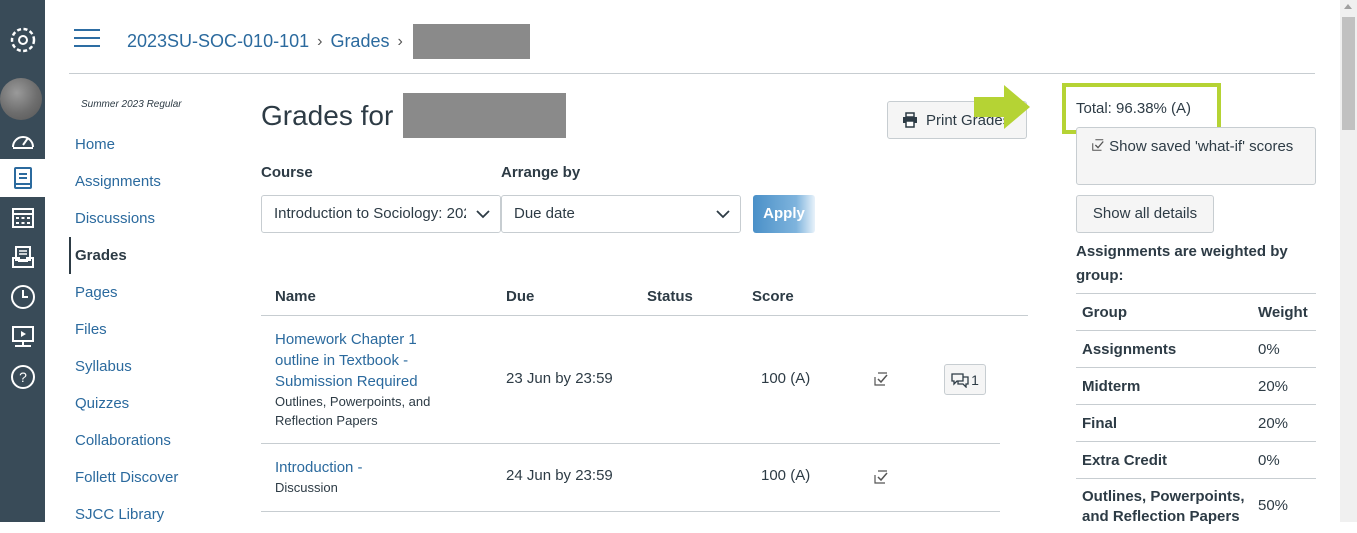  I want to click on total-grade: Total: 96.38% (A), so click(1134, 108).